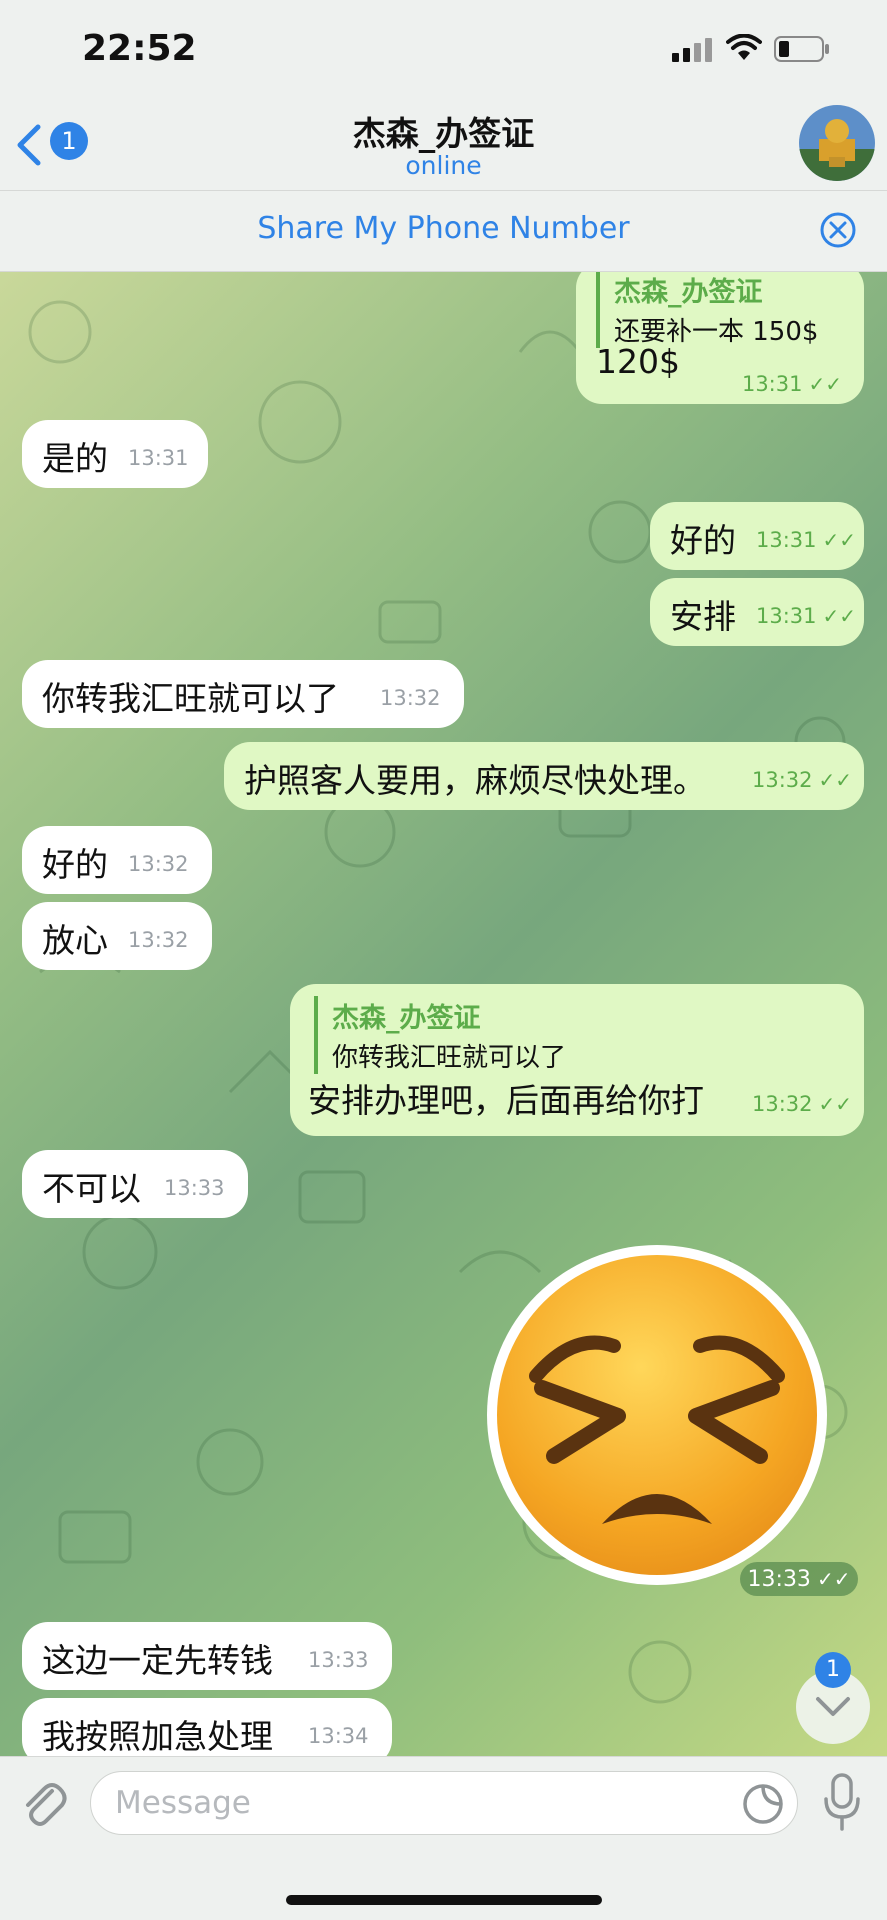  Describe the element at coordinates (475, 780) in the screenshot. I see `message-text: 护照客人要用，麻烦尽快处理。` at that location.